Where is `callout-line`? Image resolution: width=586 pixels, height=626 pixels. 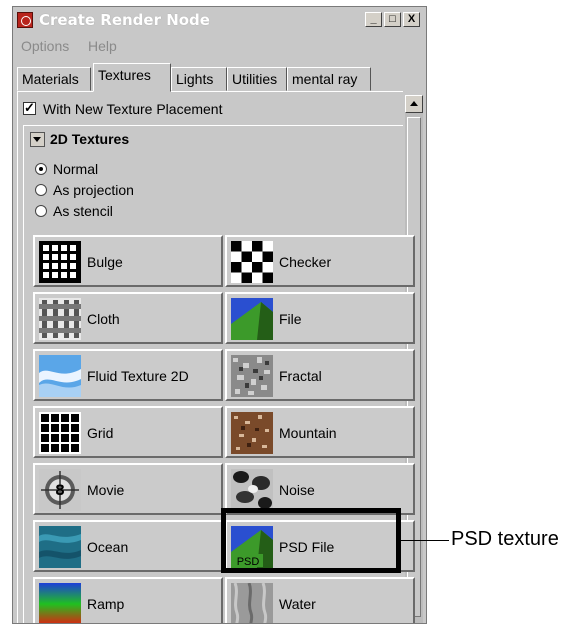
callout-line is located at coordinates (425, 540).